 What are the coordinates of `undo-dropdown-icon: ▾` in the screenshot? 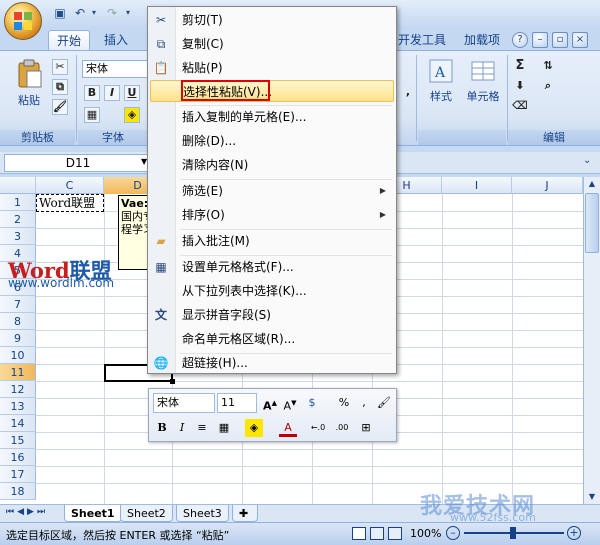 It's located at (94, 13).